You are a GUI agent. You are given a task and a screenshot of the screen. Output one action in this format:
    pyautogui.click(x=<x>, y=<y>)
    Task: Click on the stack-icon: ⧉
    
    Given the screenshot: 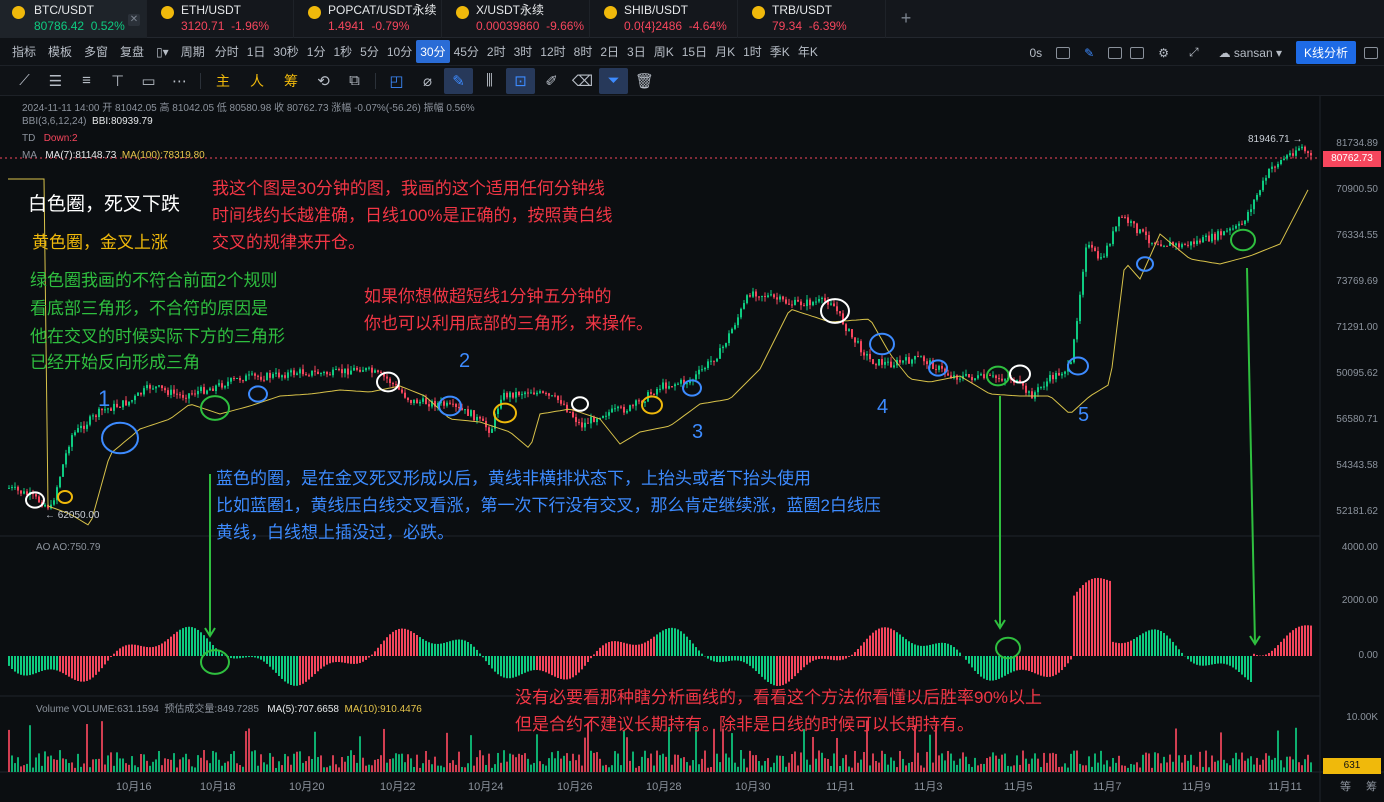 What is the action you would take?
    pyautogui.click(x=354, y=81)
    